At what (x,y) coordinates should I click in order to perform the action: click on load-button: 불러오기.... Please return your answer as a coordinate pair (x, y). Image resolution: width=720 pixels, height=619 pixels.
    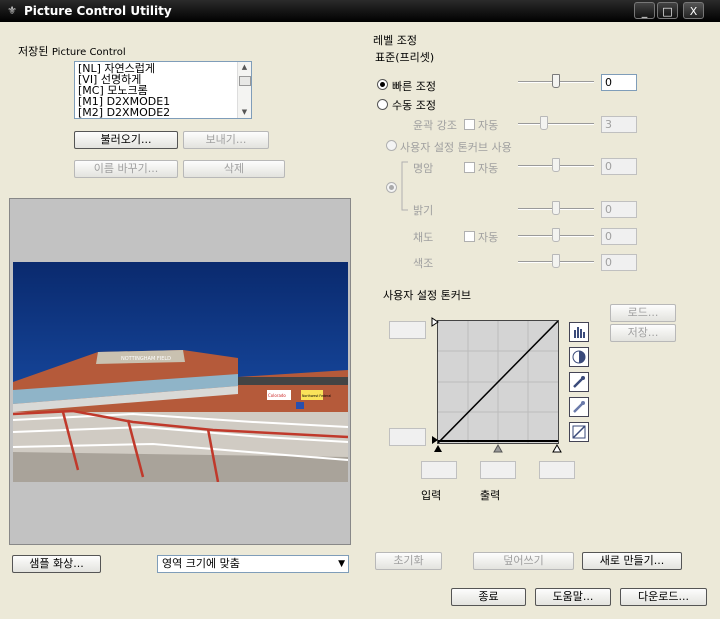
    Looking at the image, I should click on (126, 140).